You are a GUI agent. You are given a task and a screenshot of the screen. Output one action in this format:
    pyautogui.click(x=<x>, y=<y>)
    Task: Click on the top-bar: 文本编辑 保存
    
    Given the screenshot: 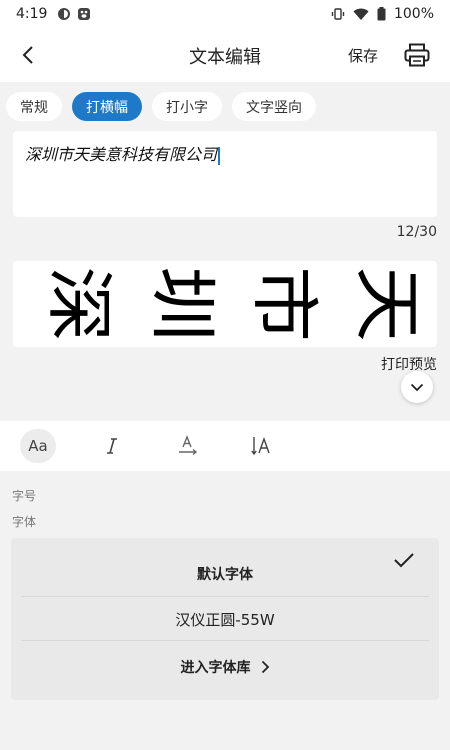 What is the action you would take?
    pyautogui.click(x=225, y=55)
    